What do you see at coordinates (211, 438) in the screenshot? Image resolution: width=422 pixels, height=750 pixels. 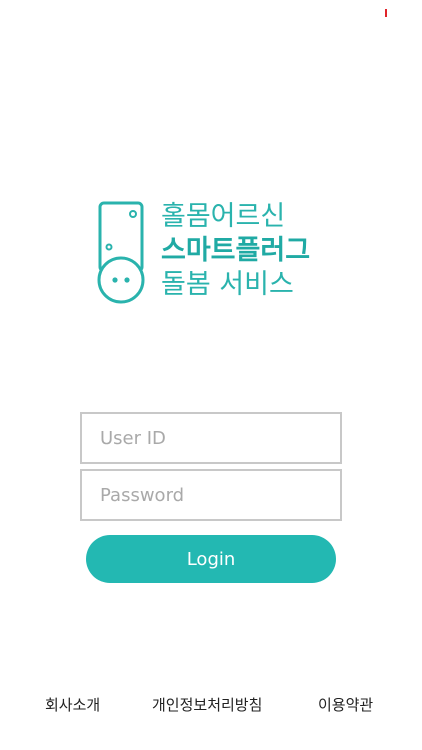 I see `user-id-input` at bounding box center [211, 438].